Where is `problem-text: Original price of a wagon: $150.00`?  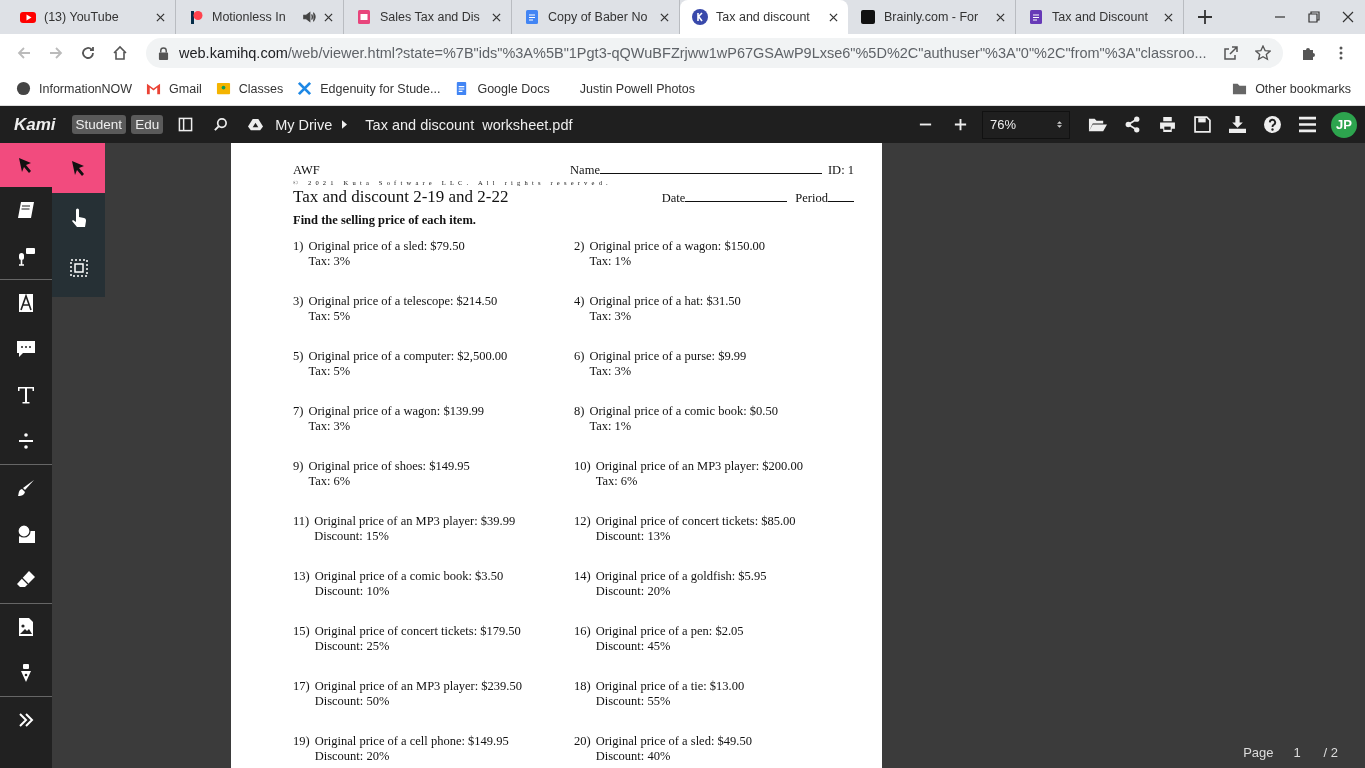
problem-text: Original price of a wagon: $150.00 is located at coordinates (677, 246).